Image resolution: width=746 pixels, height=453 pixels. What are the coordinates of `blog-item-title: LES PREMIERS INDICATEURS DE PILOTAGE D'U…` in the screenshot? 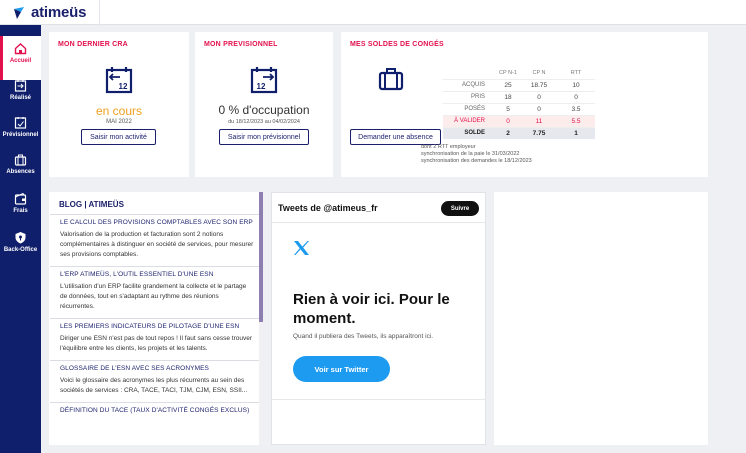 It's located at (157, 326).